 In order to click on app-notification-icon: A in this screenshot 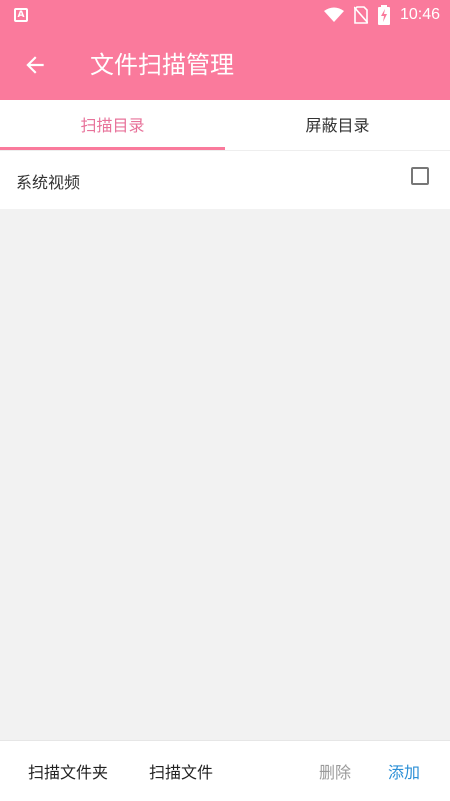, I will do `click(21, 15)`.